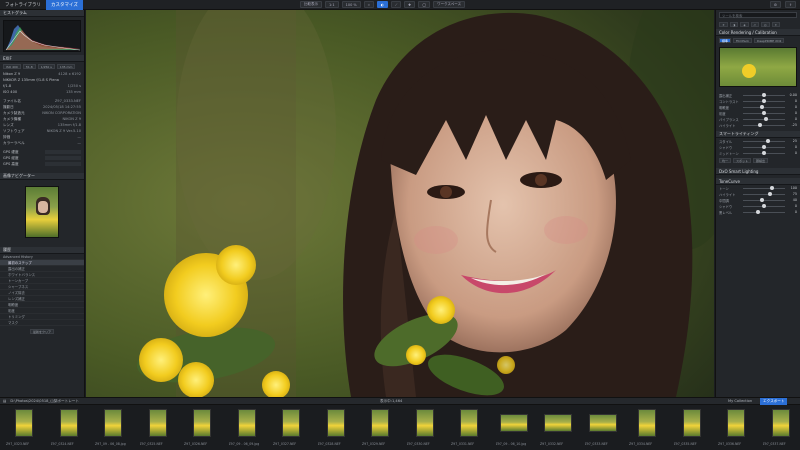 Image resolution: width=800 pixels, height=450 pixels. I want to click on effects-icon: ✦, so click(776, 24).